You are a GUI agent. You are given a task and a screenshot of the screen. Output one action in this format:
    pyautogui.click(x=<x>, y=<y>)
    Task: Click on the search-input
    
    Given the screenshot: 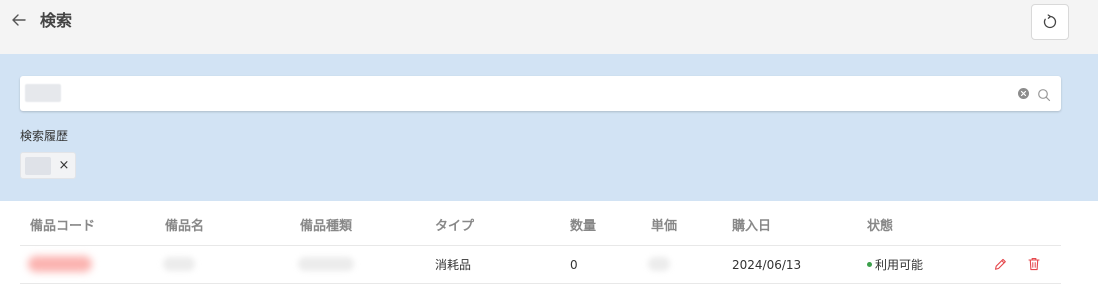 What is the action you would take?
    pyautogui.click(x=514, y=93)
    